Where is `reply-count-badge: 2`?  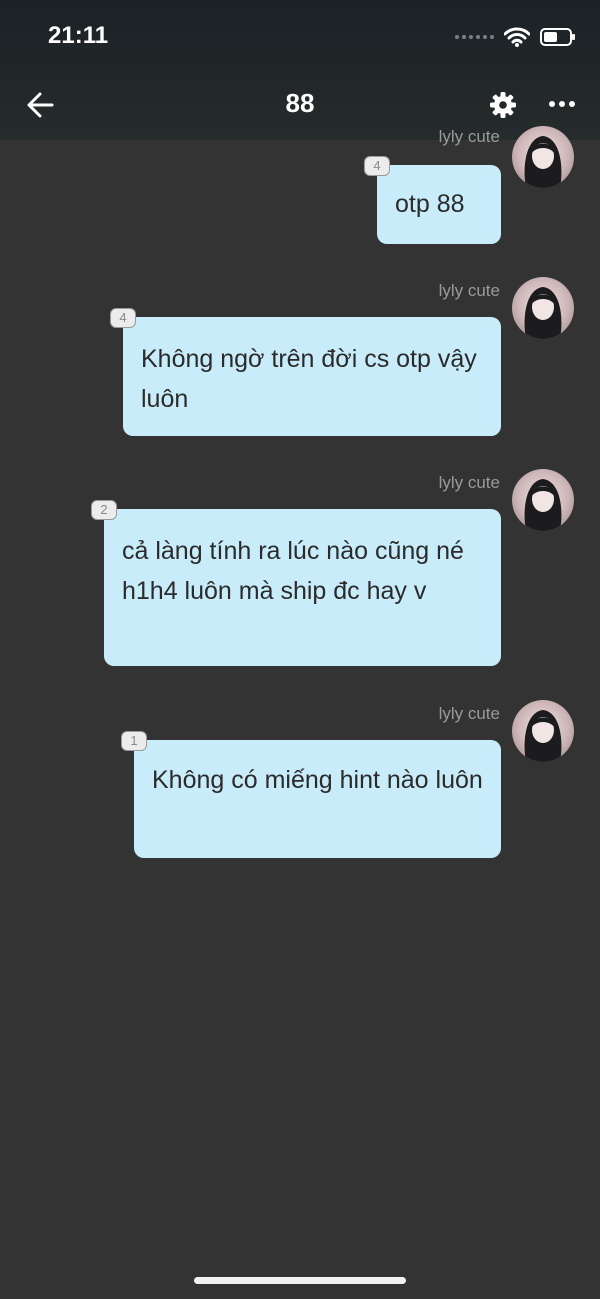 reply-count-badge: 2 is located at coordinates (104, 510).